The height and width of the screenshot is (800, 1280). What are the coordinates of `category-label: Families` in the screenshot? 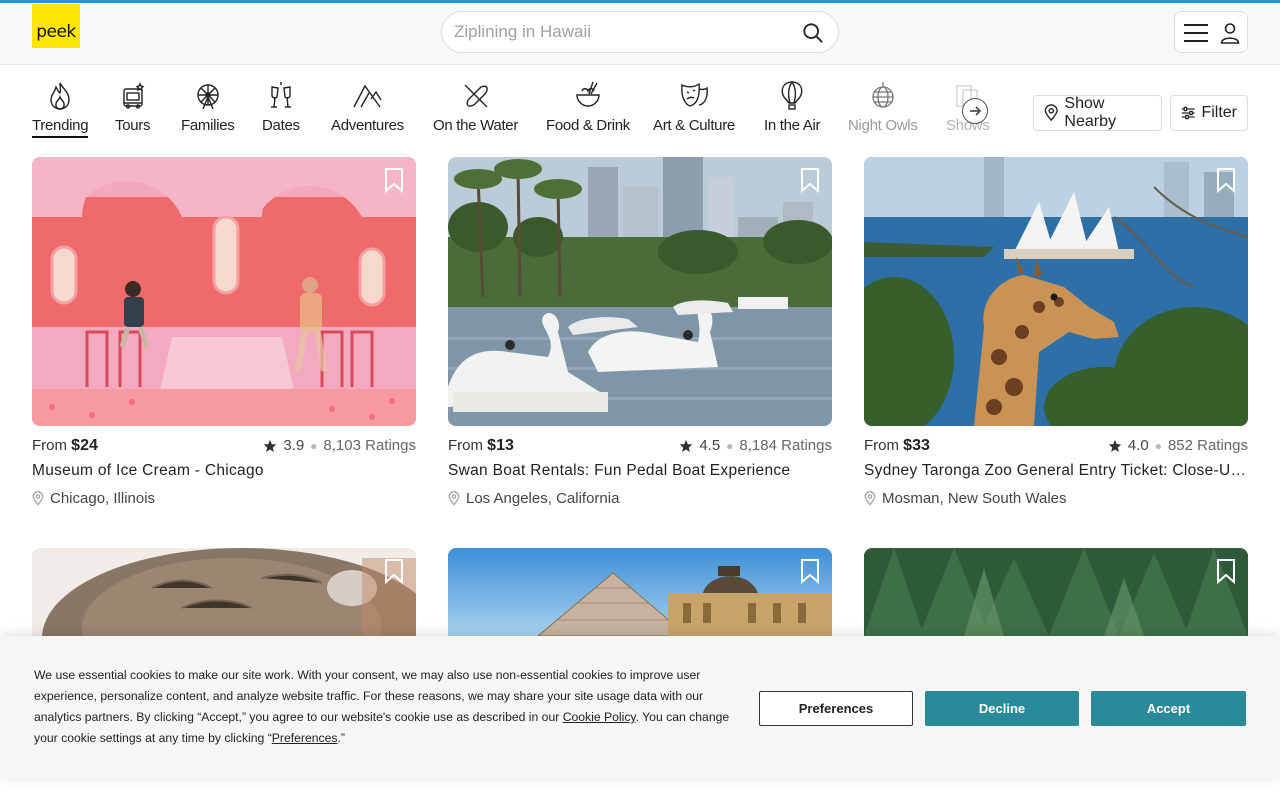 It's located at (208, 125).